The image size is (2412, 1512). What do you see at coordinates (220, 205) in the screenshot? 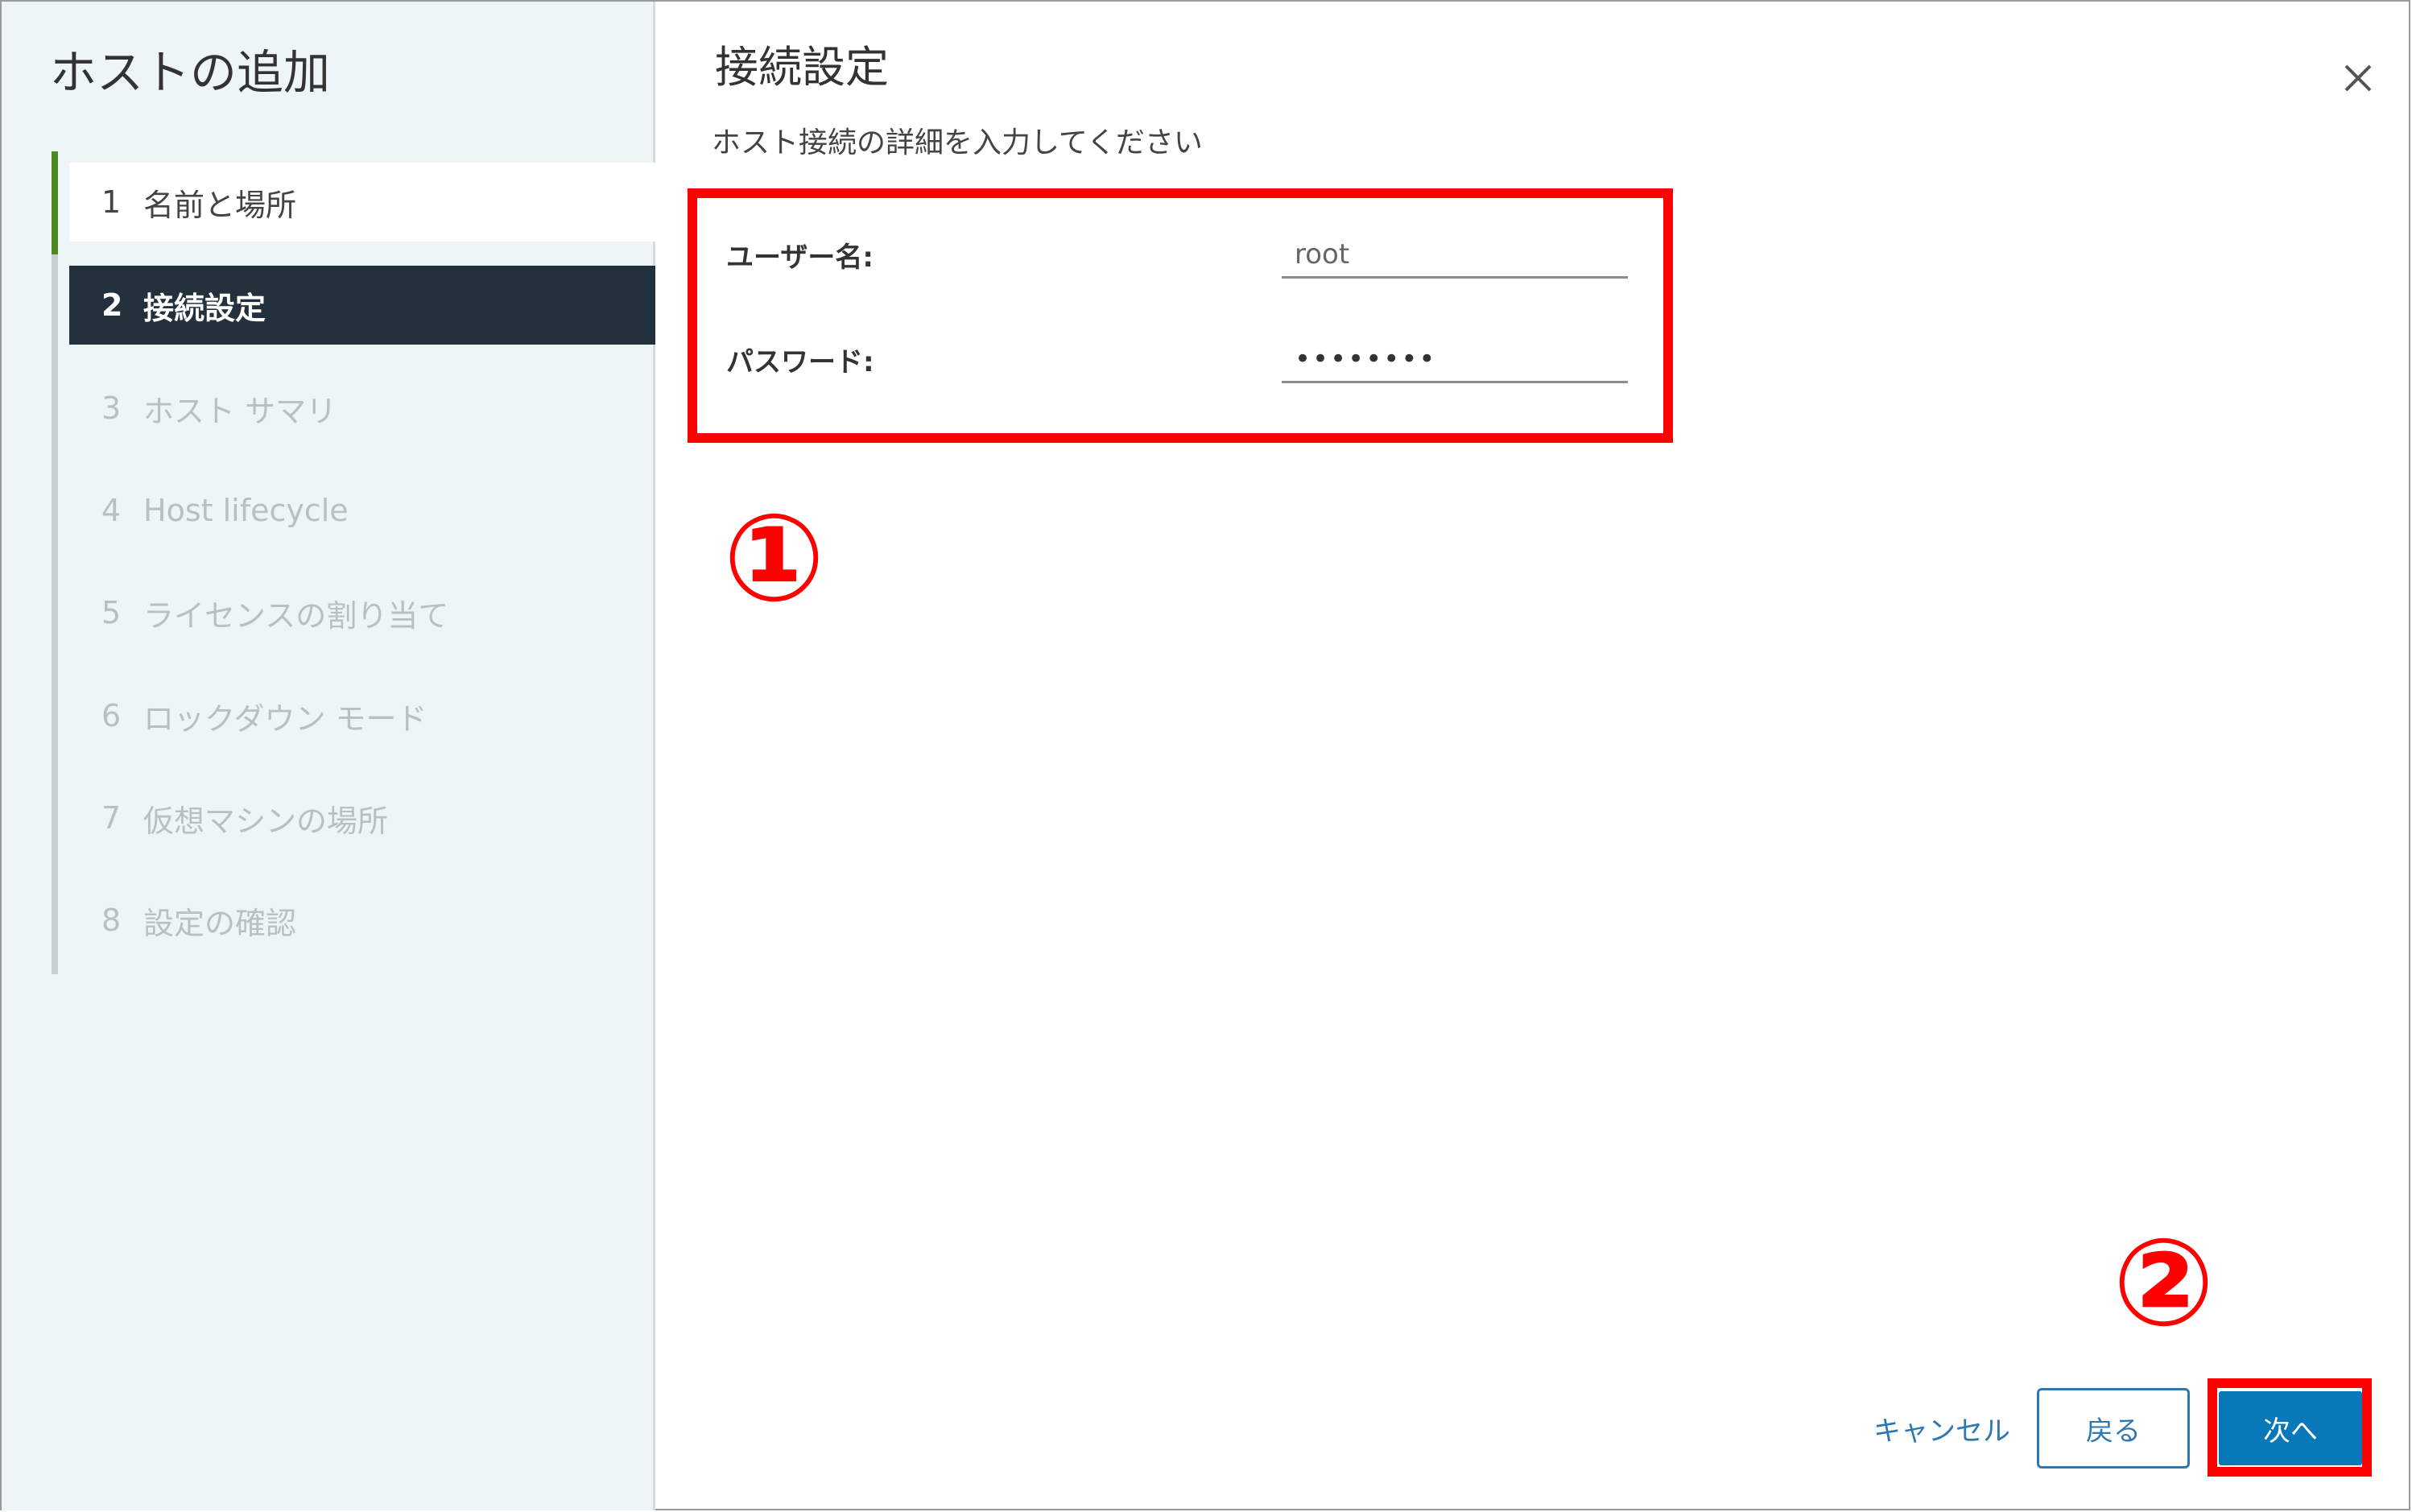
I see `step-label: 名前と場所` at bounding box center [220, 205].